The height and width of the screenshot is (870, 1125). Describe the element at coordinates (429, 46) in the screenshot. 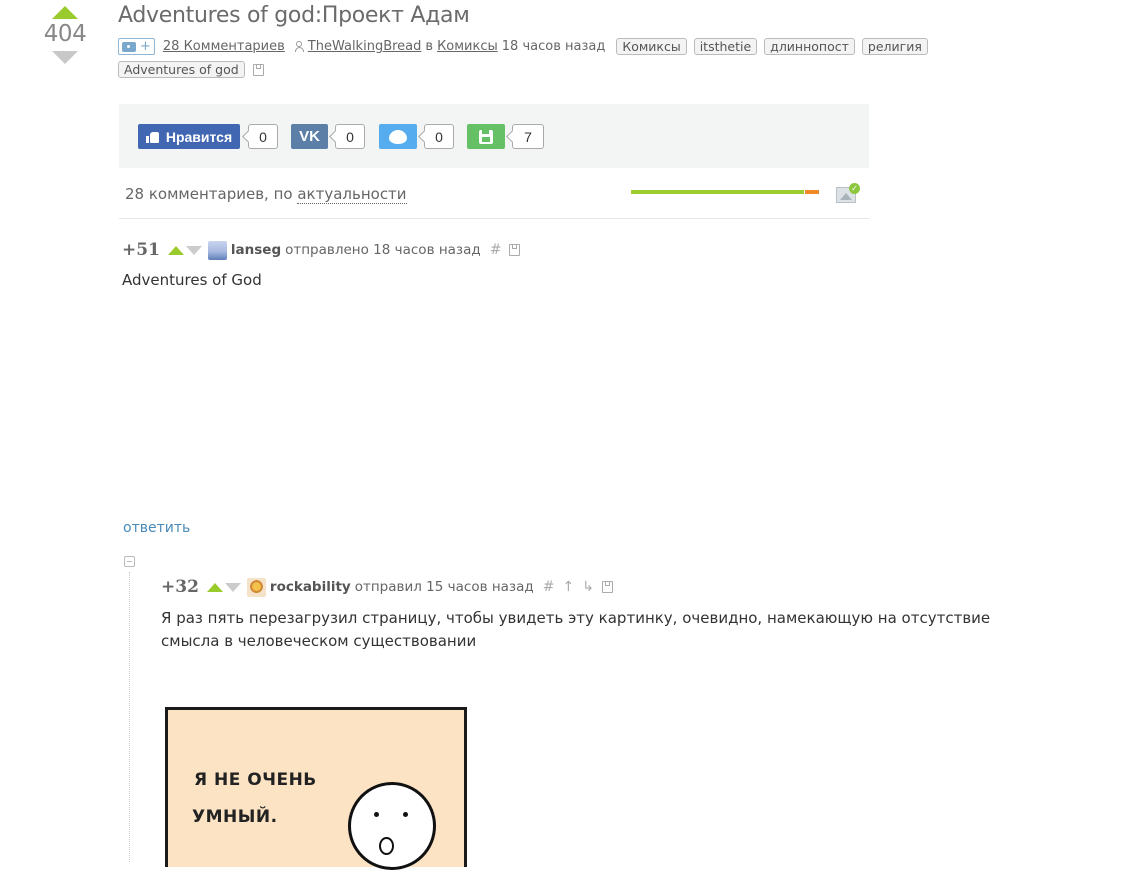

I see `in-word: в` at that location.